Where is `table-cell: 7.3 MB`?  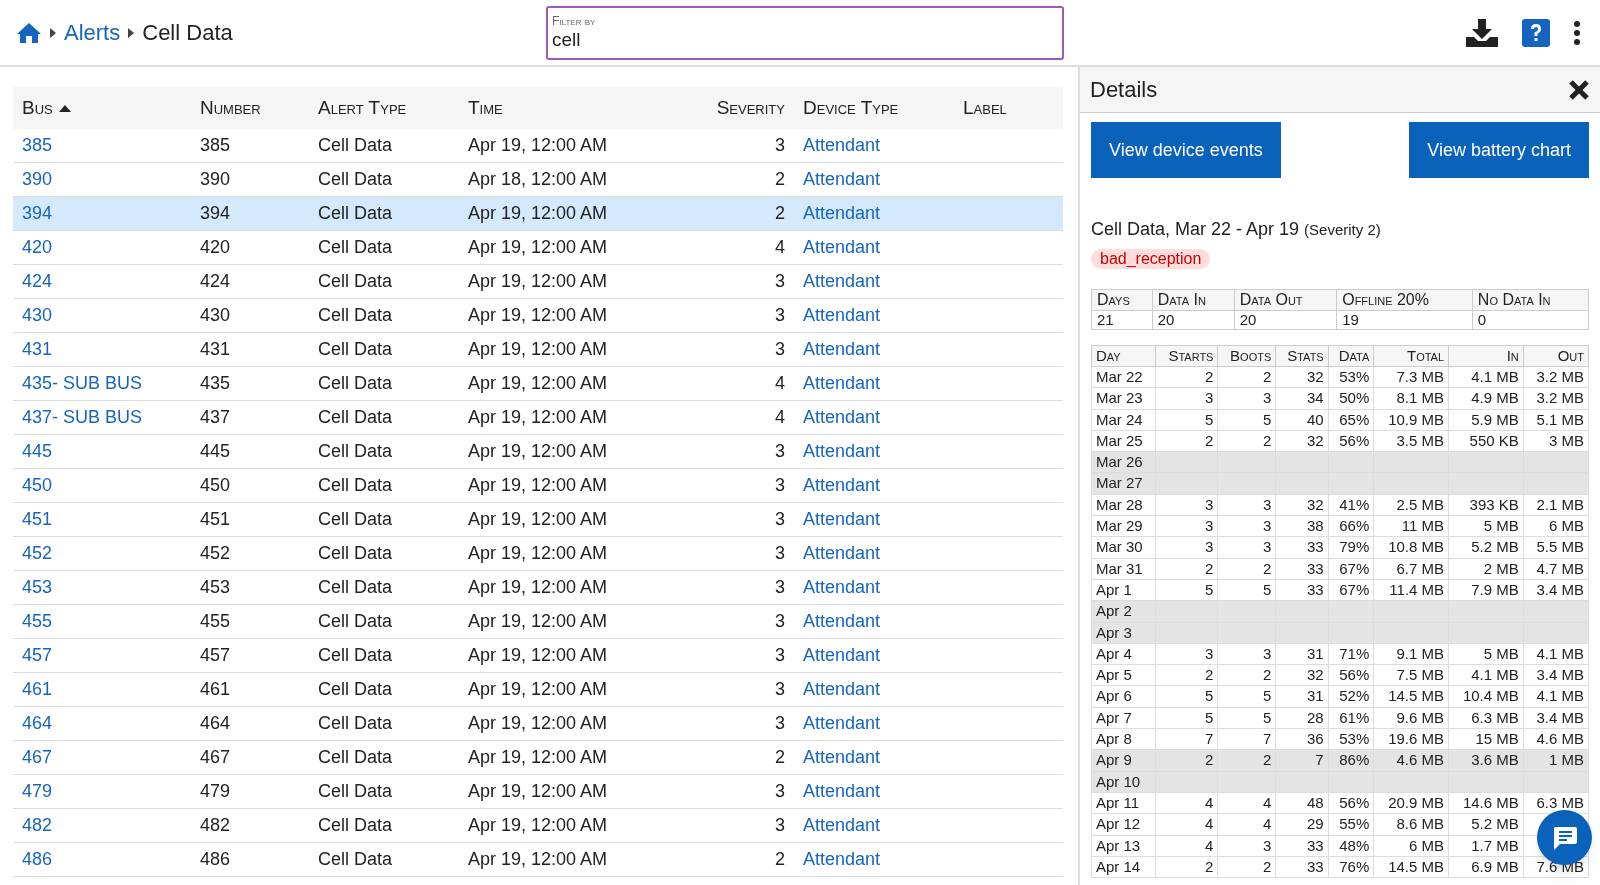
table-cell: 7.3 MB is located at coordinates (1420, 376).